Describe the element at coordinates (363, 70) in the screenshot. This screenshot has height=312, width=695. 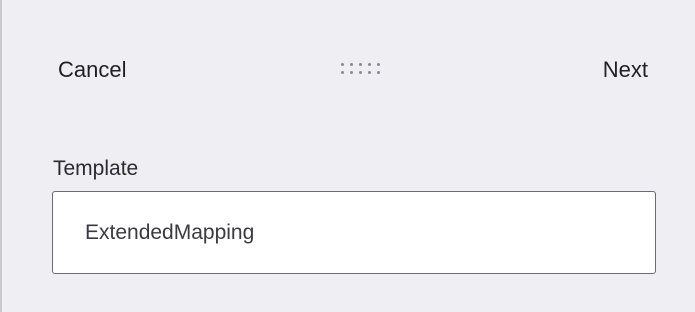
I see `drag-handle-icon` at that location.